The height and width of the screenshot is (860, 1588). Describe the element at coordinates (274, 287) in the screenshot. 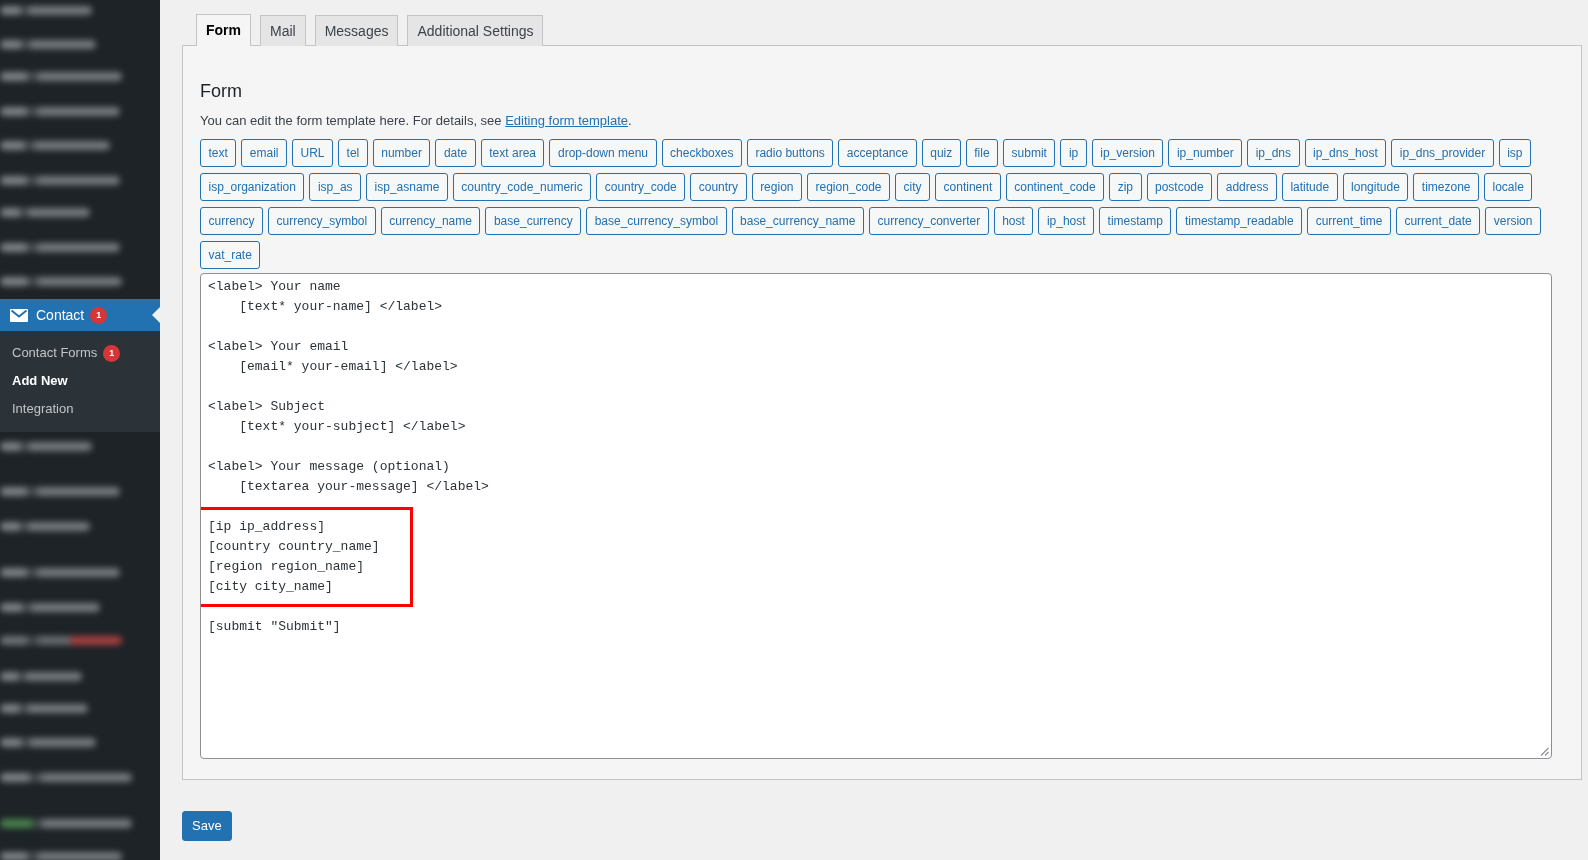

I see `template-line: <label> Your name` at that location.